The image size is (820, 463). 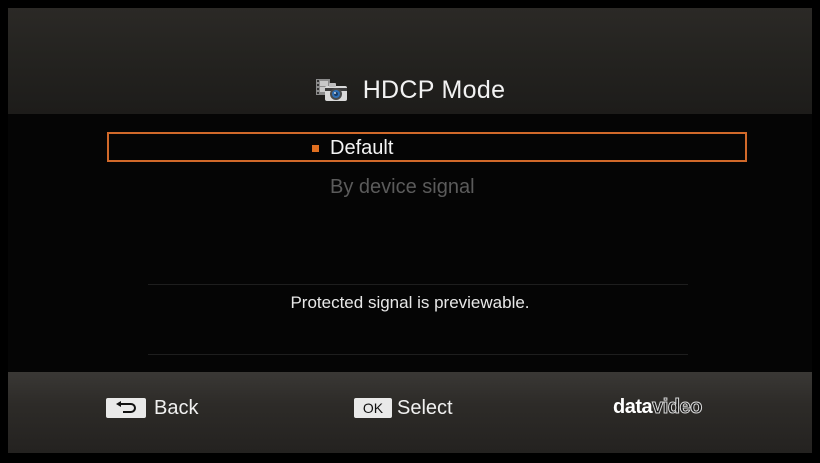 What do you see at coordinates (373, 408) in the screenshot?
I see `ok-key-icon: OK` at bounding box center [373, 408].